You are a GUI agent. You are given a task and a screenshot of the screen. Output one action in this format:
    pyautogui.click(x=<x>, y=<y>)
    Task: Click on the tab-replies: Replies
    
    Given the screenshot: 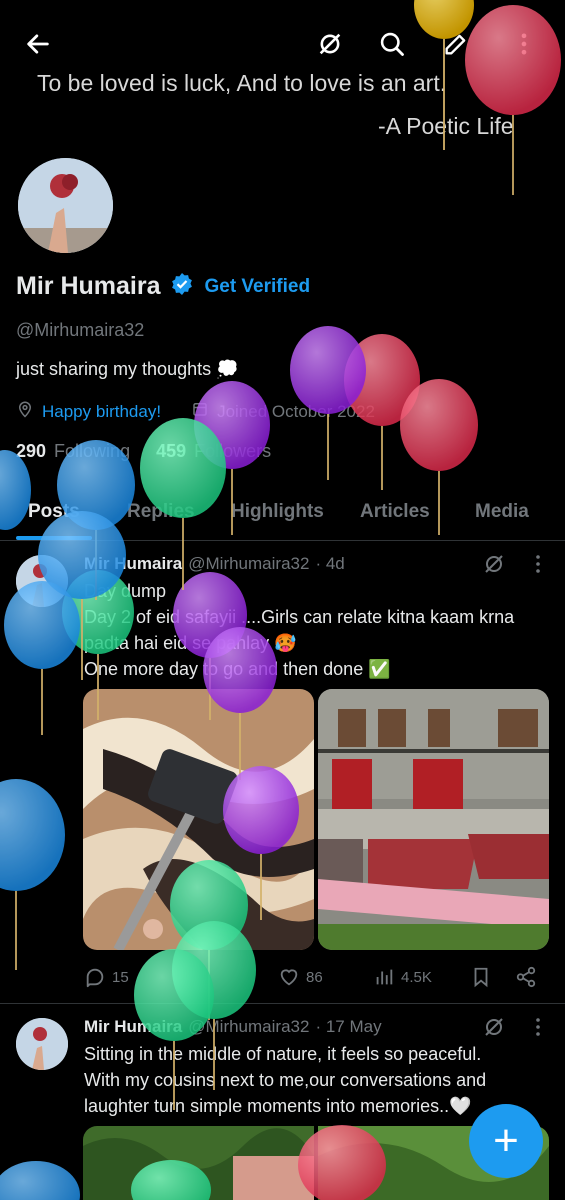 What is the action you would take?
    pyautogui.click(x=161, y=512)
    